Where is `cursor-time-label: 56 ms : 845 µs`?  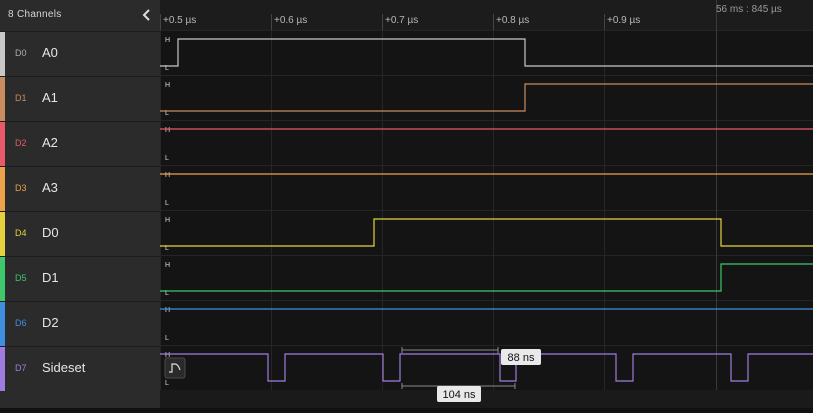 cursor-time-label: 56 ms : 845 µs is located at coordinates (749, 9).